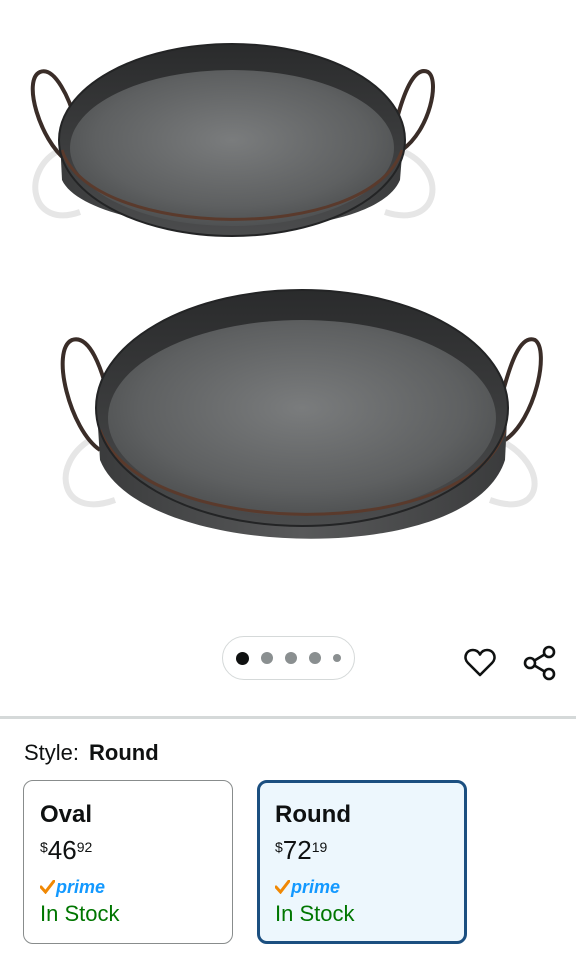 This screenshot has height=960, width=576. Describe the element at coordinates (136, 850) in the screenshot. I see `variant-price: $ 46 92` at that location.